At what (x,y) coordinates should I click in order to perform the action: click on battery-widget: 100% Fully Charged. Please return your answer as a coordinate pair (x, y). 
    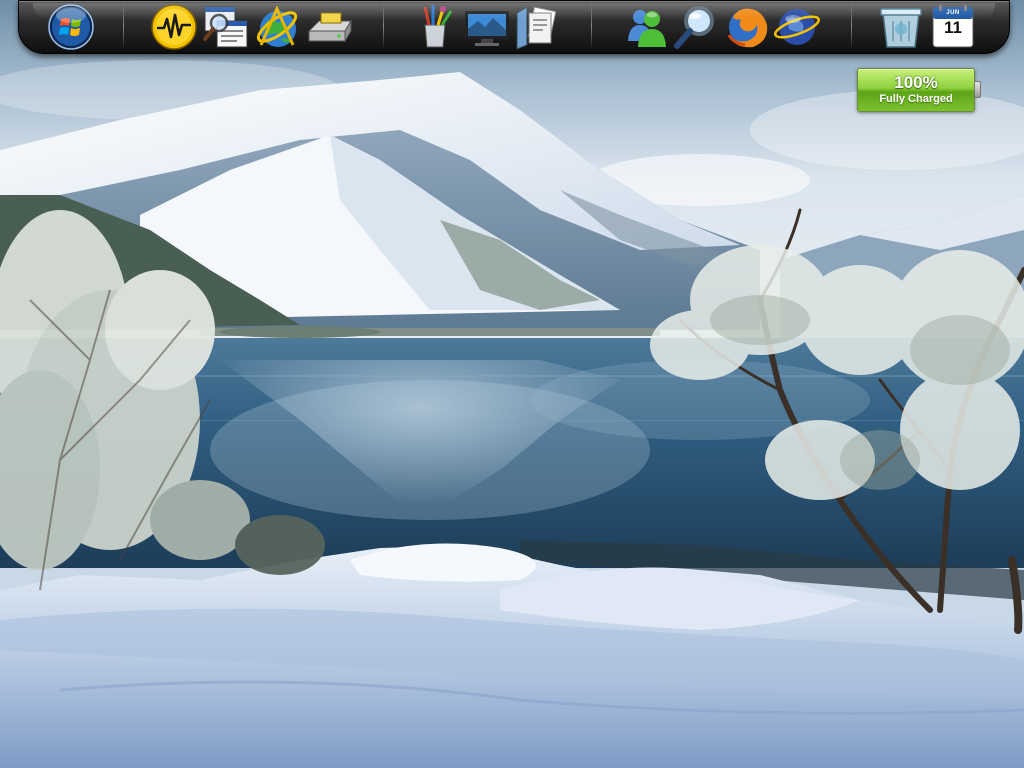
    Looking at the image, I should click on (919, 90).